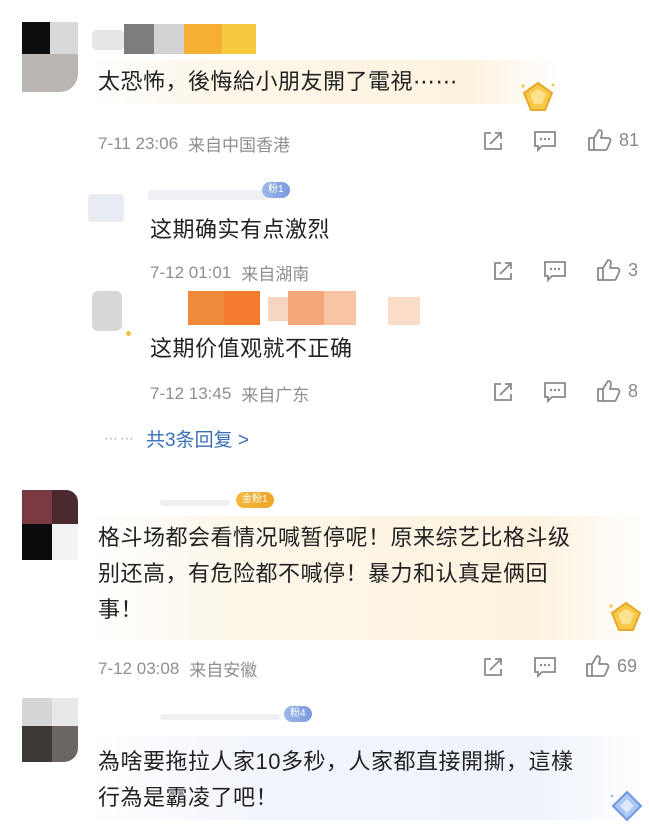 This screenshot has width=649, height=827. Describe the element at coordinates (240, 229) in the screenshot. I see `comment-text: 这期确实有点激烈` at that location.